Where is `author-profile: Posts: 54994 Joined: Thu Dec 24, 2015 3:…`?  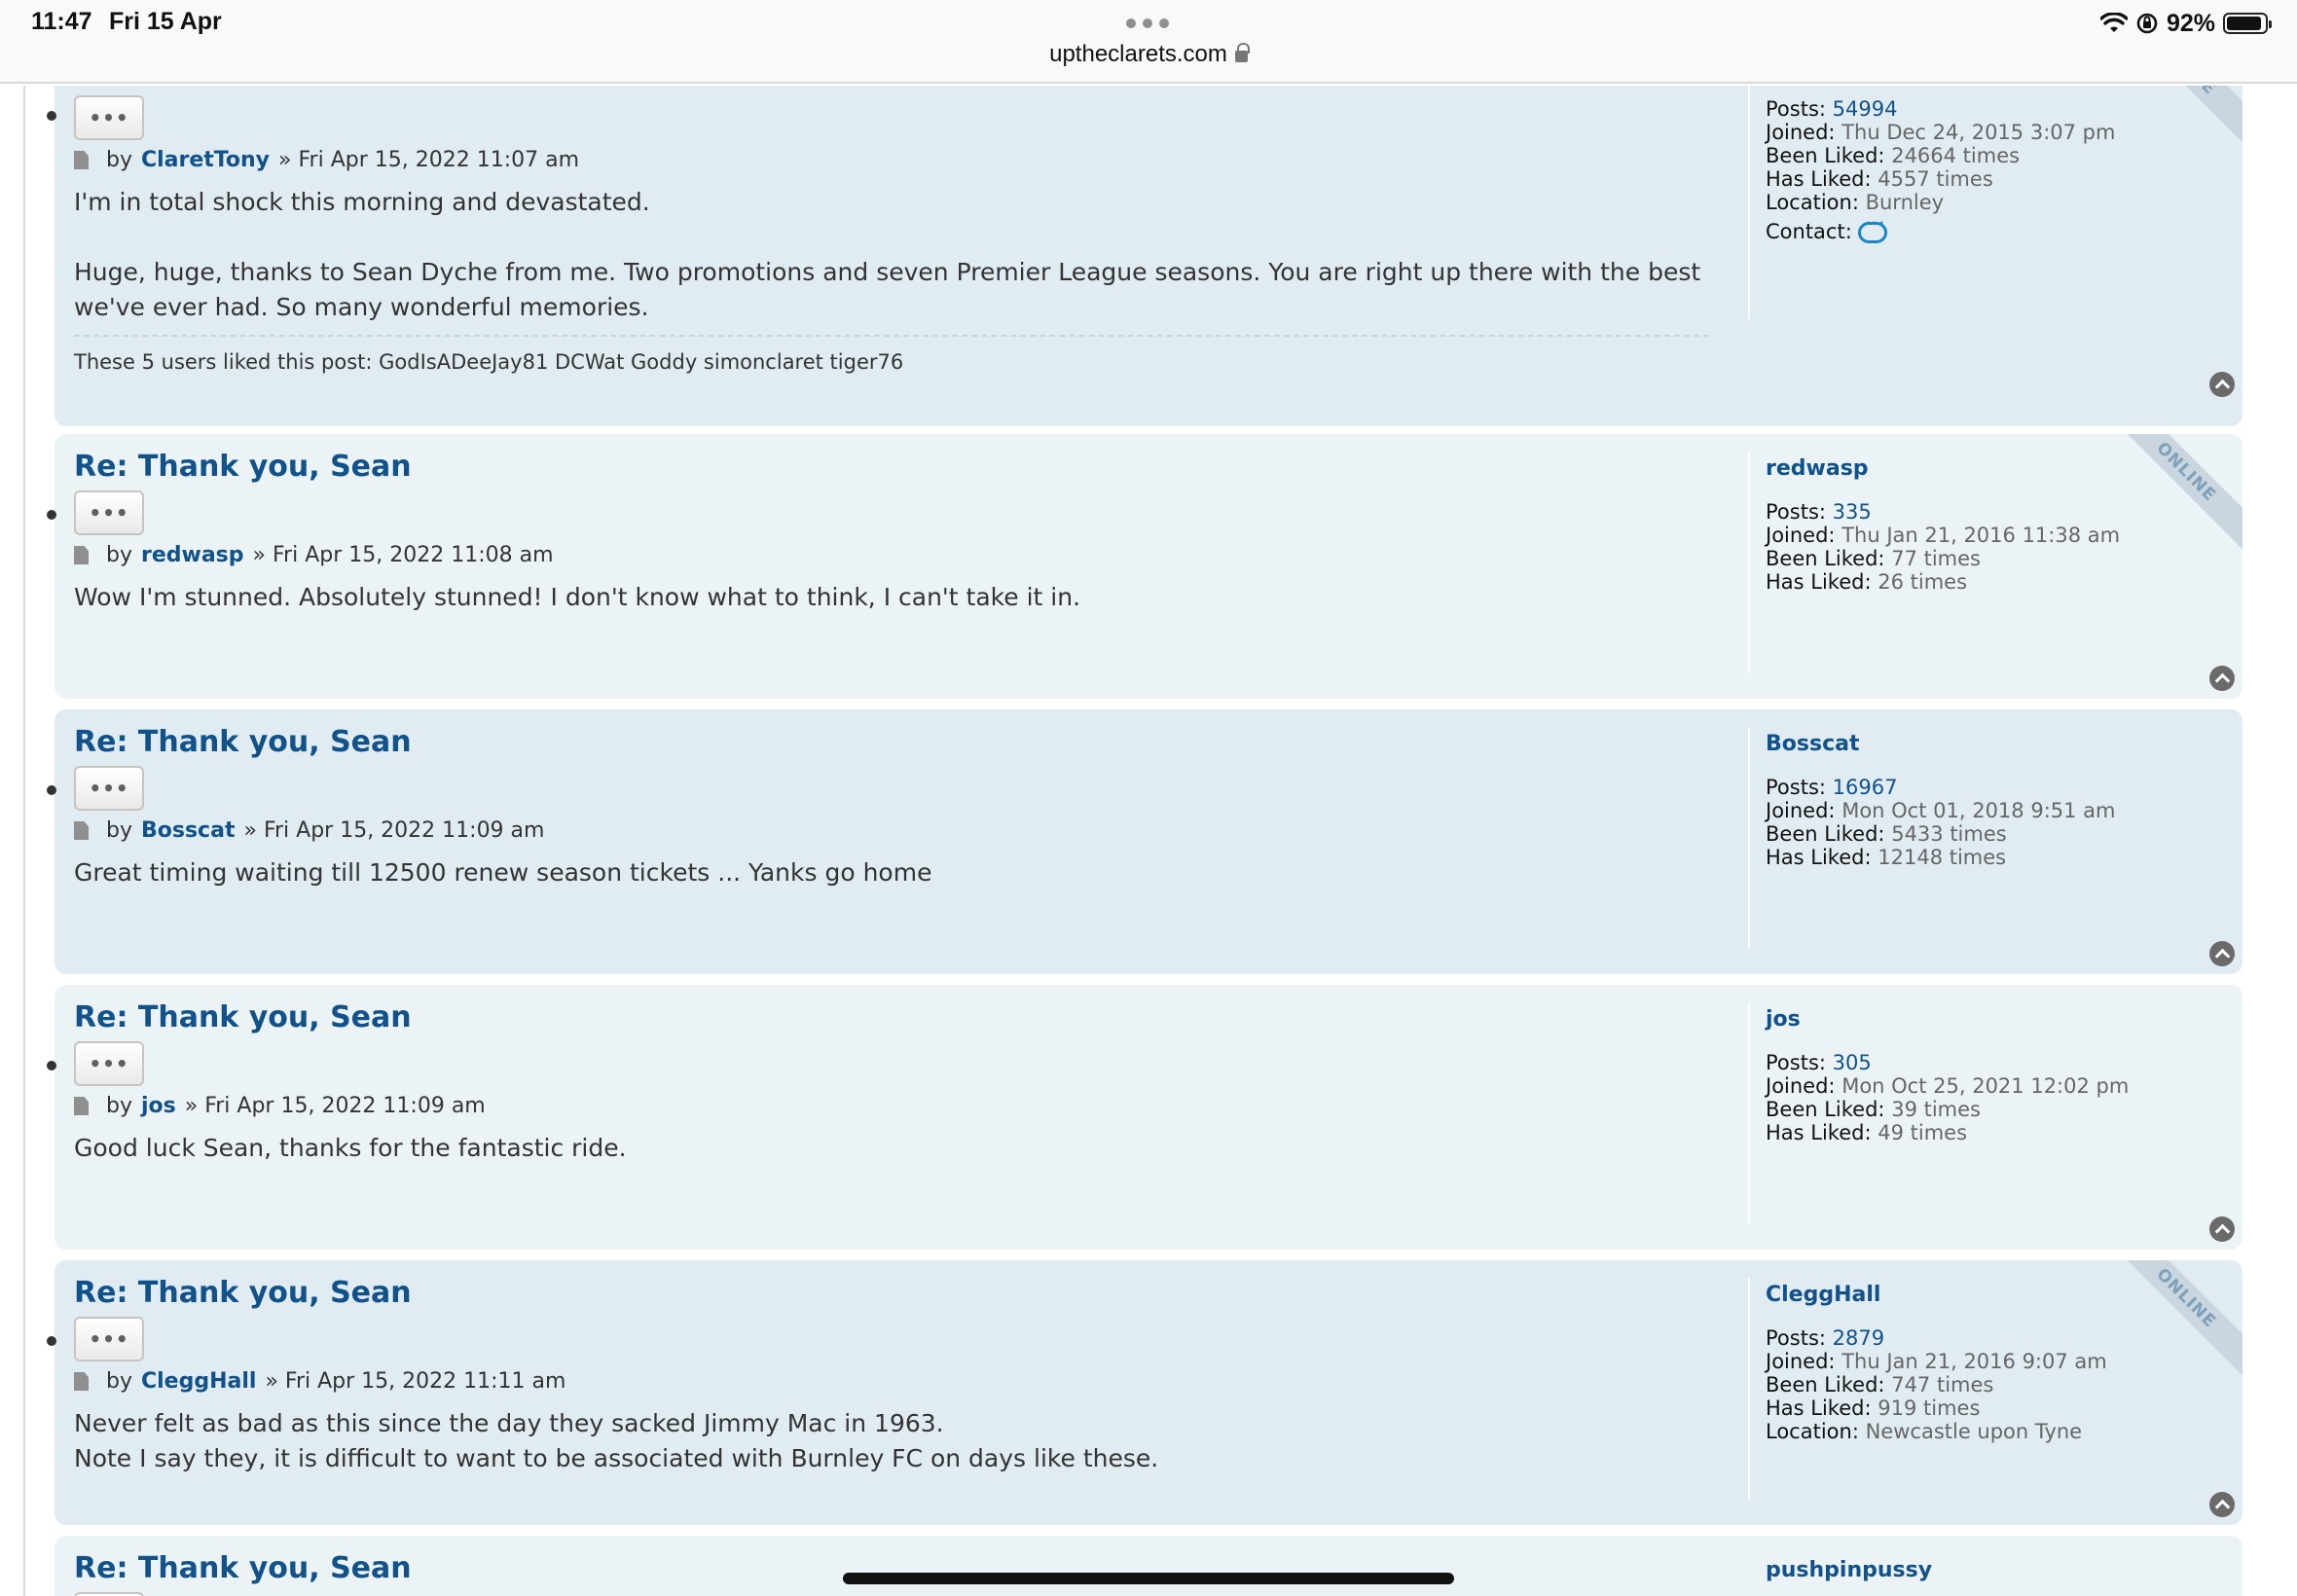 author-profile: Posts: 54994 Joined: Thu Dec 24, 2015 3:… is located at coordinates (1941, 170).